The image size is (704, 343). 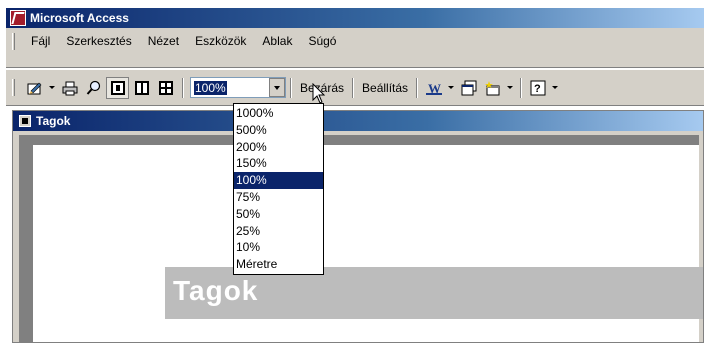 I want to click on design-view-button, so click(x=34, y=88).